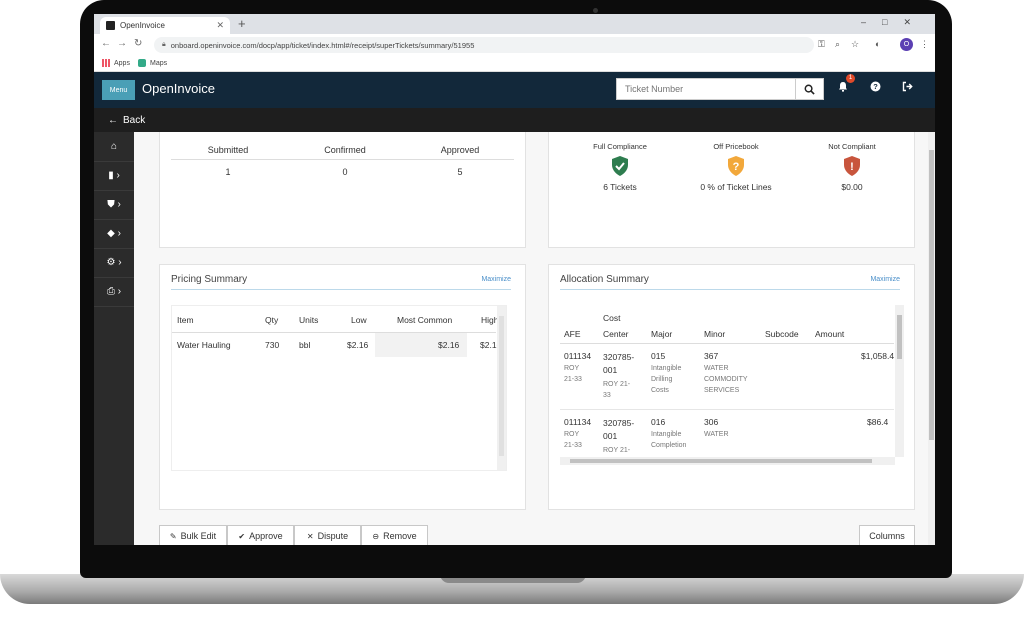  What do you see at coordinates (185, 320) in the screenshot?
I see `col-item: Item` at bounding box center [185, 320].